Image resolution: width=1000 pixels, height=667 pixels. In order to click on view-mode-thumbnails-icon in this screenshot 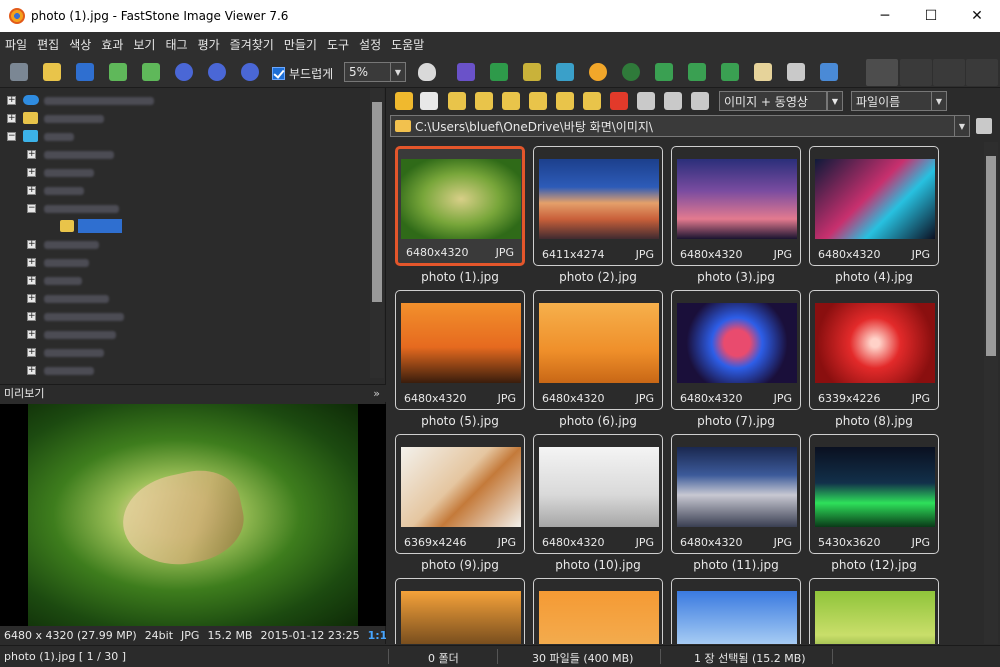, I will do `click(882, 72)`.